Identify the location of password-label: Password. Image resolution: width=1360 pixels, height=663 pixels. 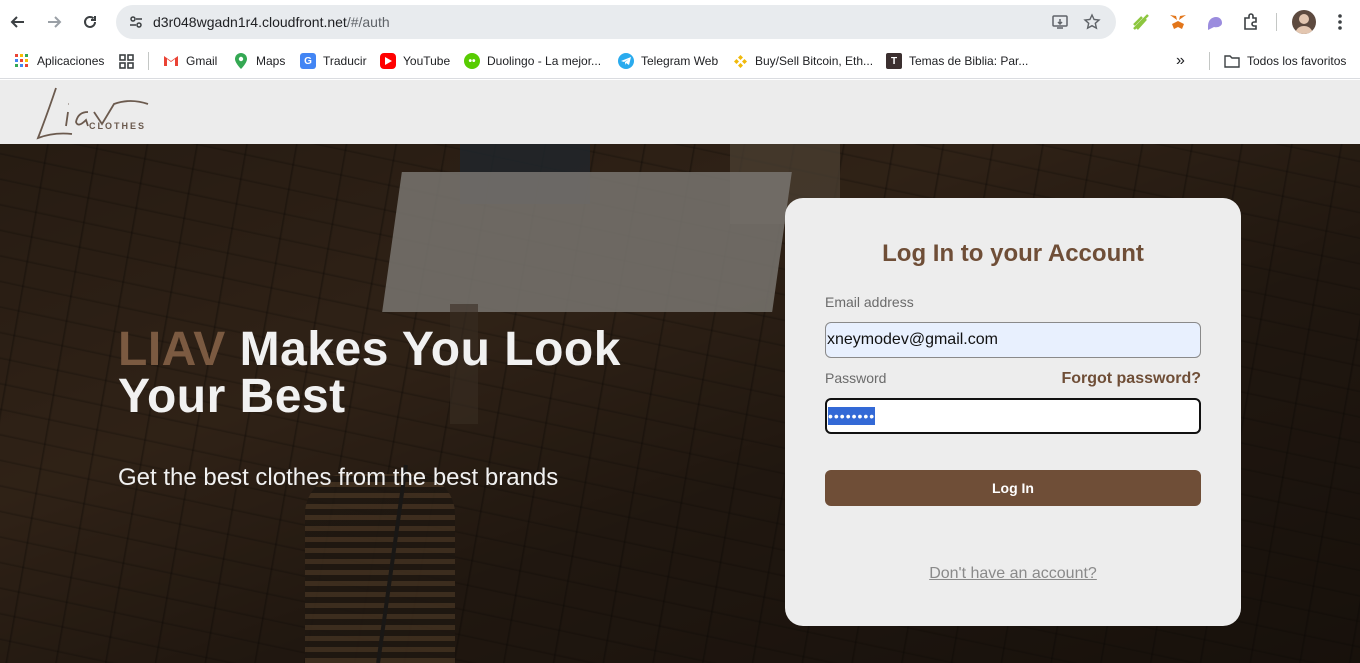
(856, 378).